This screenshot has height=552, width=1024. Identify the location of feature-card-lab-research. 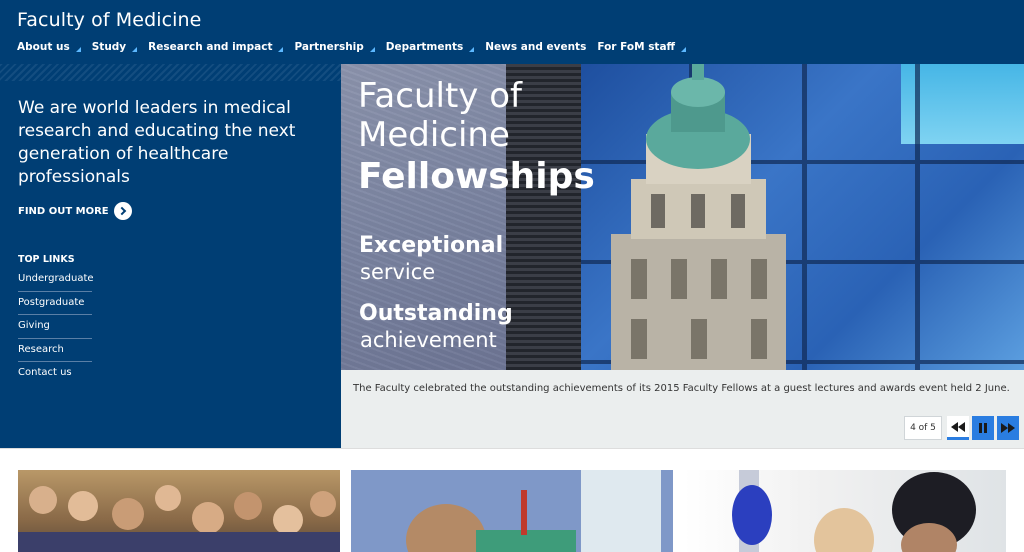
(512, 511).